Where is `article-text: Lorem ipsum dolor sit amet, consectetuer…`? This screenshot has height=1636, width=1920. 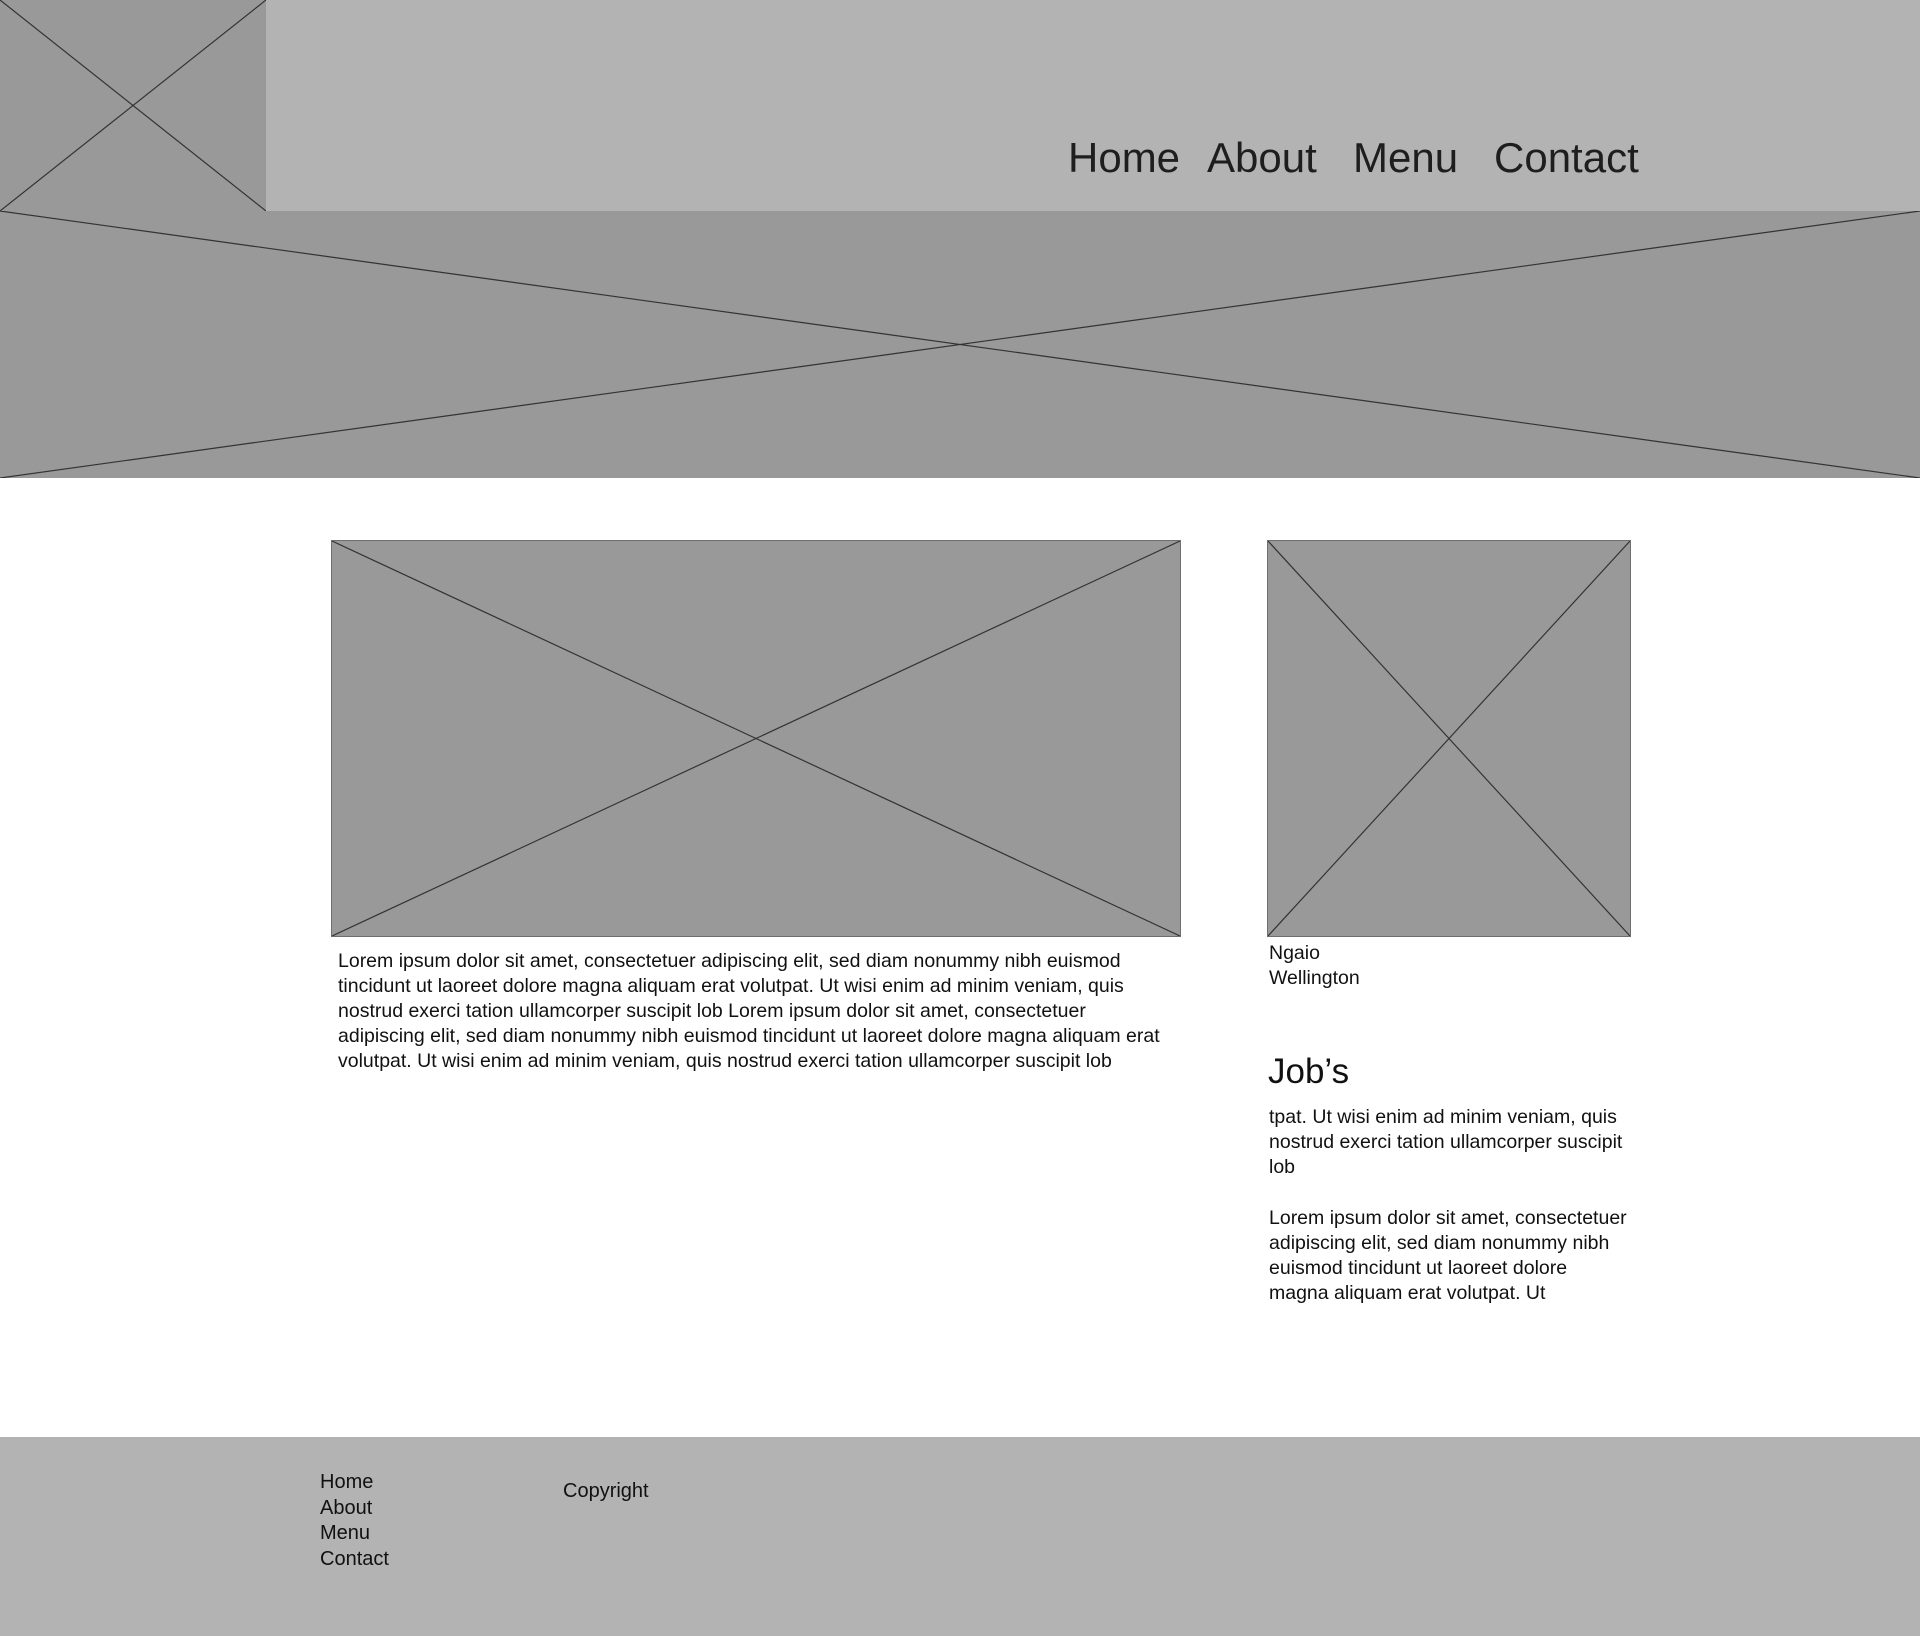 article-text: Lorem ipsum dolor sit amet, consectetuer… is located at coordinates (749, 1011).